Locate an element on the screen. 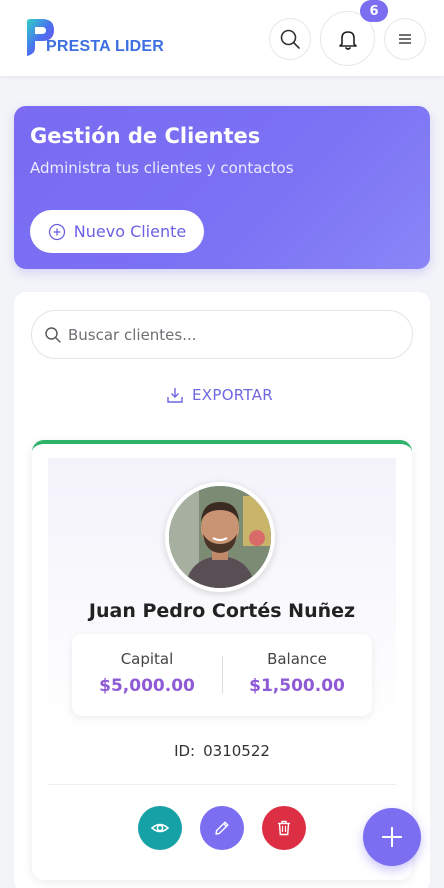  app-logo: PRESTA LIDER is located at coordinates (94, 39).